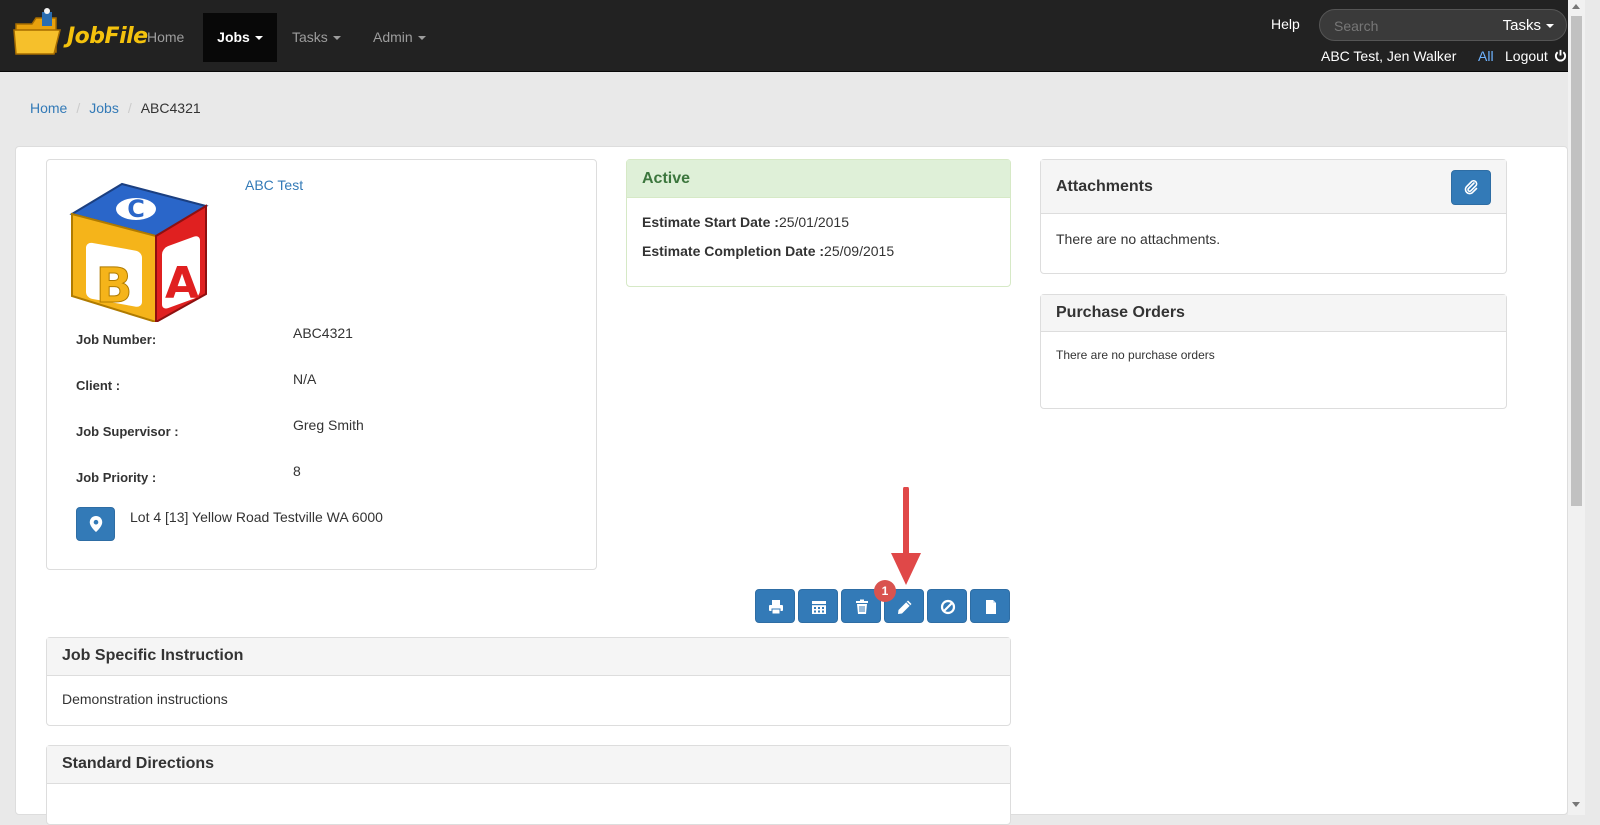 This screenshot has height=825, width=1600. Describe the element at coordinates (233, 37) in the screenshot. I see `nav-jobs-label: Jobs` at that location.